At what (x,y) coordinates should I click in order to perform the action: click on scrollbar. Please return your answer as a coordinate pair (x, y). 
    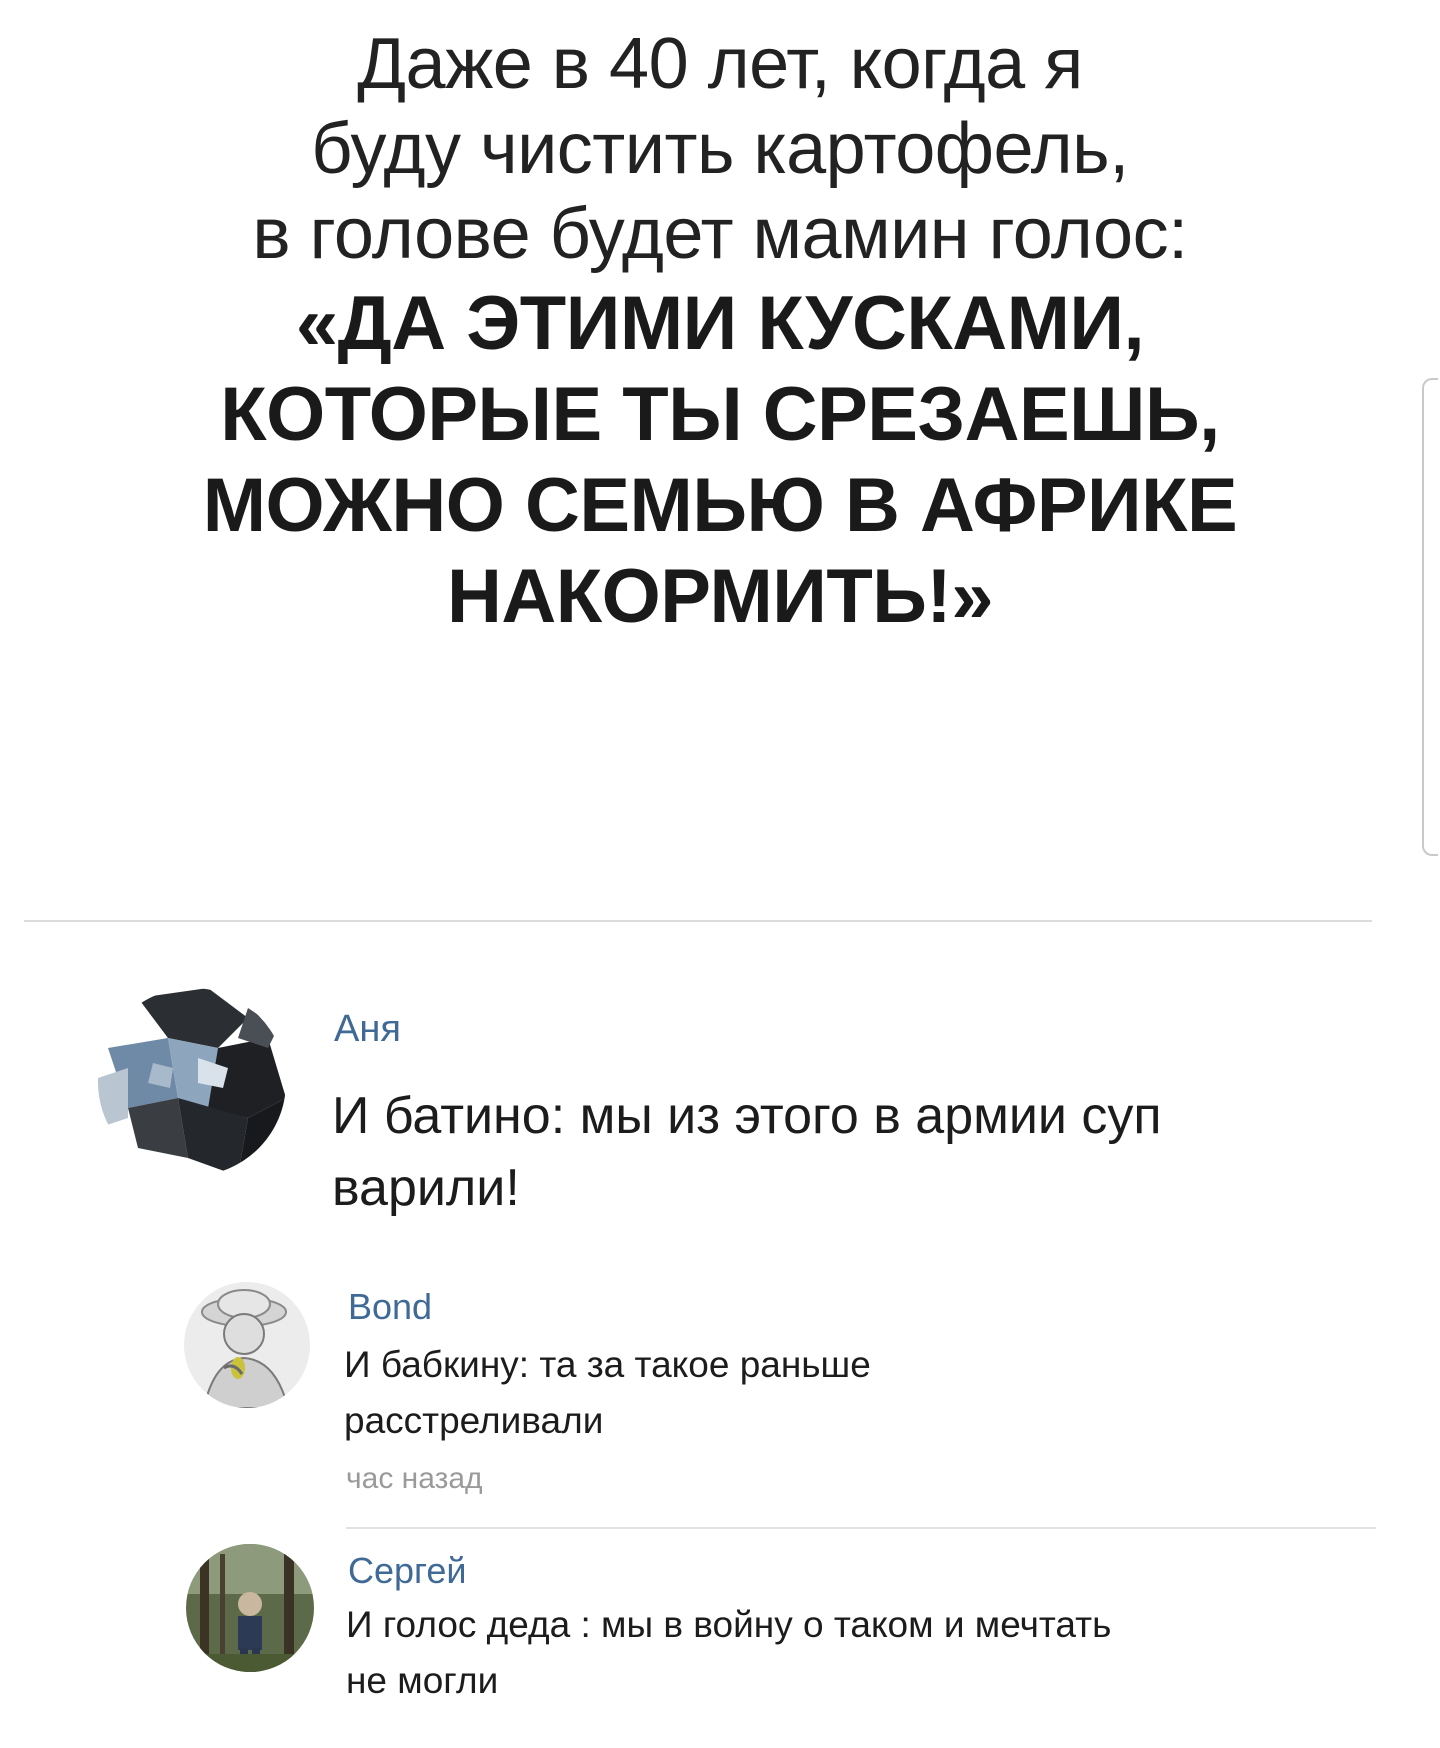
    Looking at the image, I should click on (1430, 617).